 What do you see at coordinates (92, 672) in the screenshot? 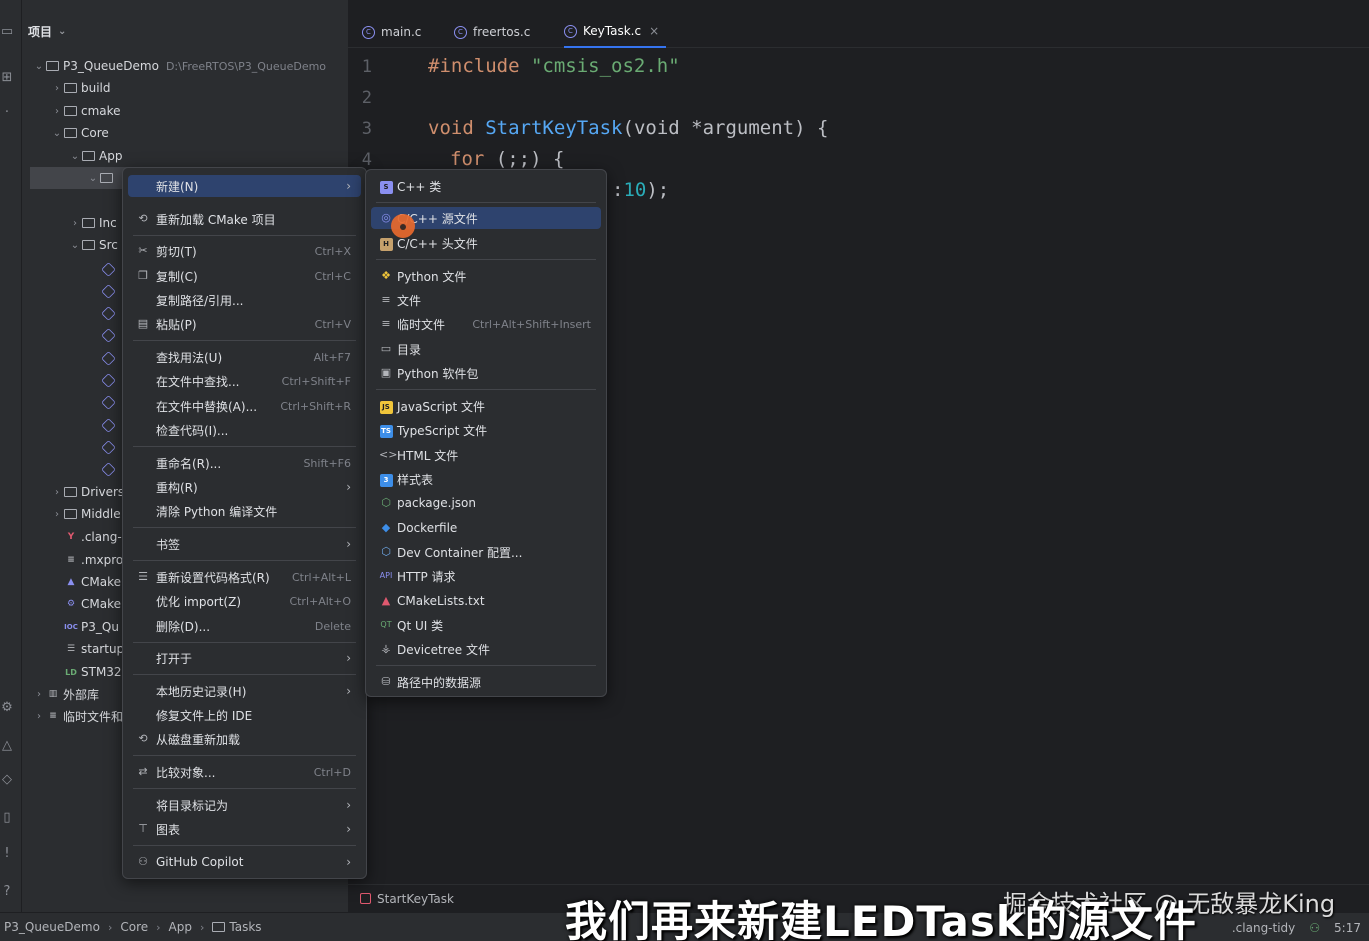
I see `tree-item-linker: LD STM32` at bounding box center [92, 672].